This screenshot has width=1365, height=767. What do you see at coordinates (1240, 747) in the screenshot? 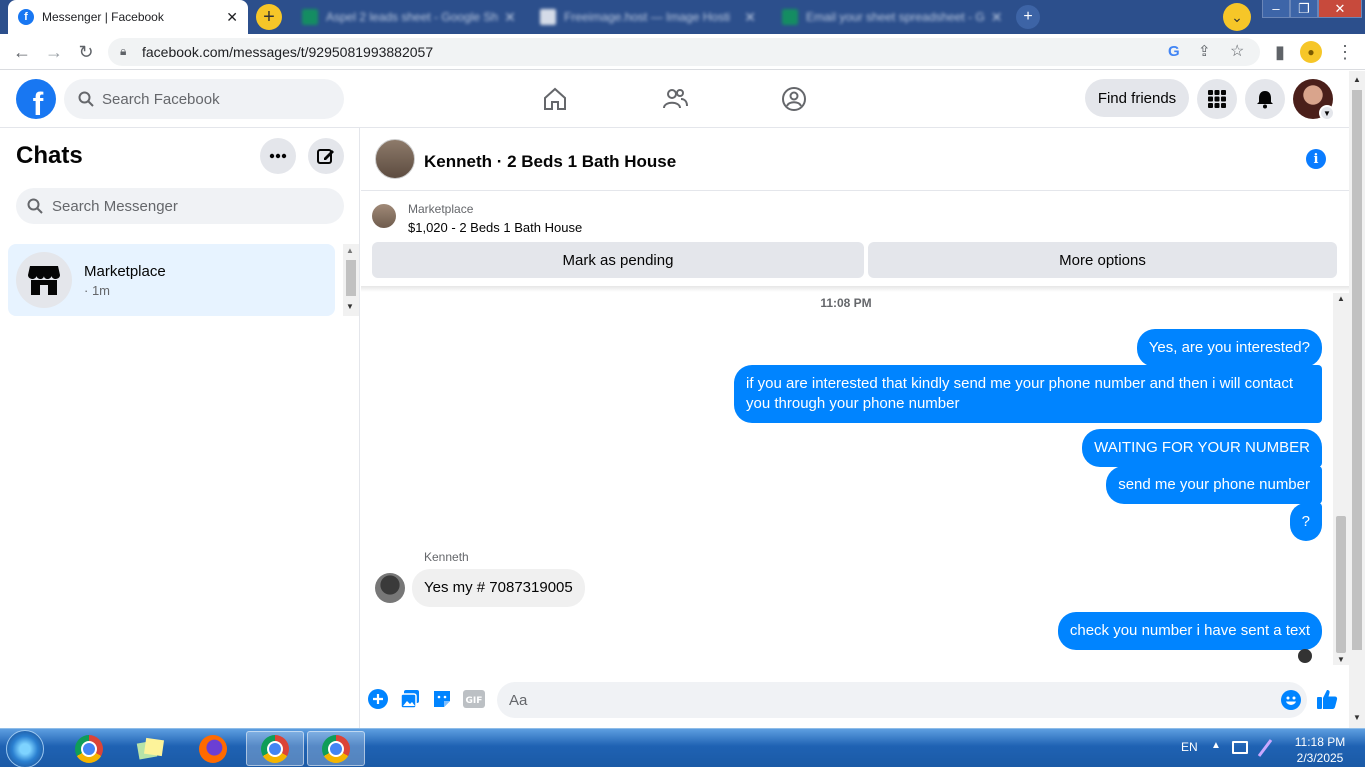
I see `network-icon` at bounding box center [1240, 747].